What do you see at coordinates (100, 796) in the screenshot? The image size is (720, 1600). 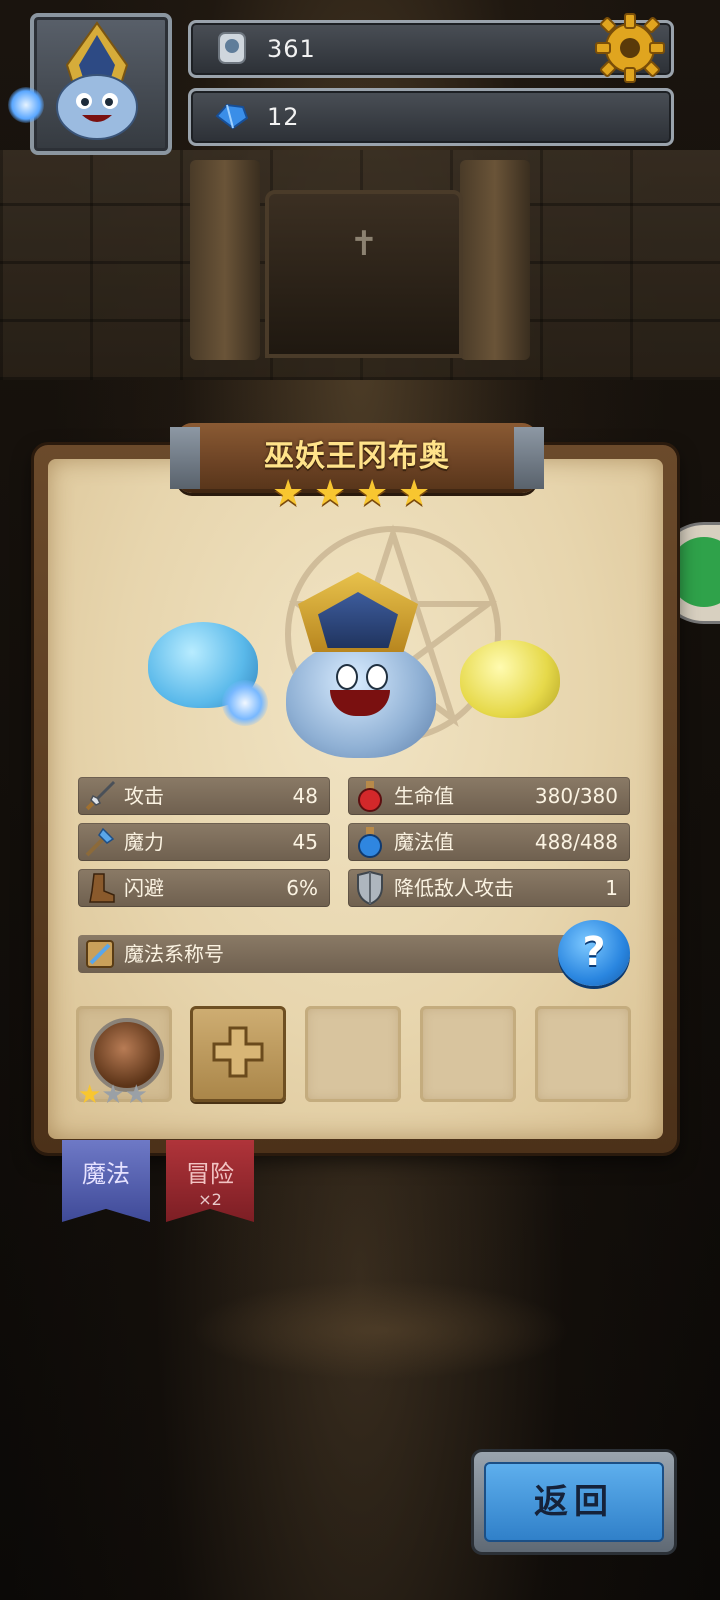 I see `sword-icon` at bounding box center [100, 796].